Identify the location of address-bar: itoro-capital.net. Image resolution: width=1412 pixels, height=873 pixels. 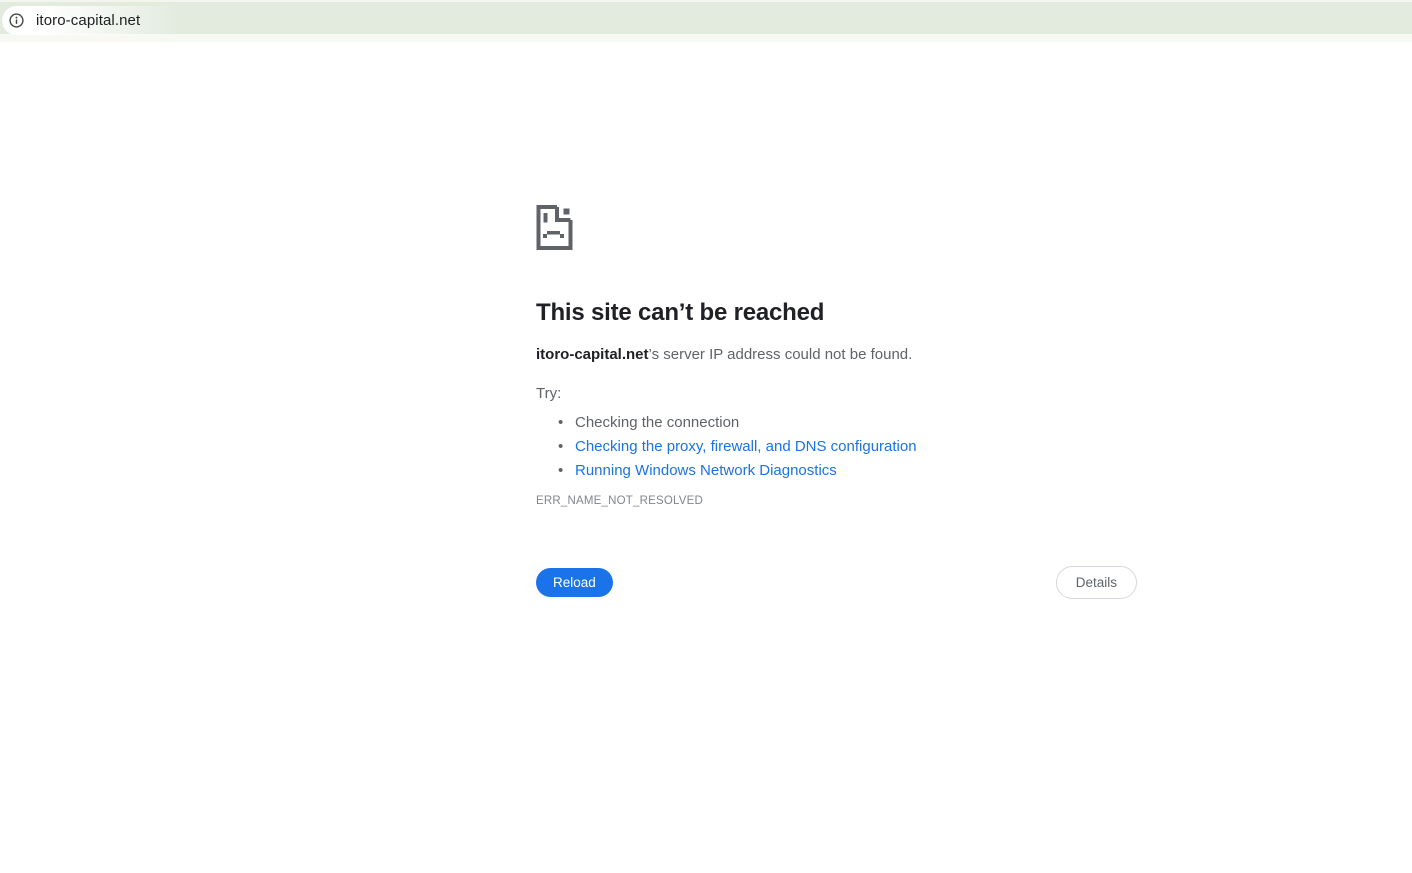
(102, 20).